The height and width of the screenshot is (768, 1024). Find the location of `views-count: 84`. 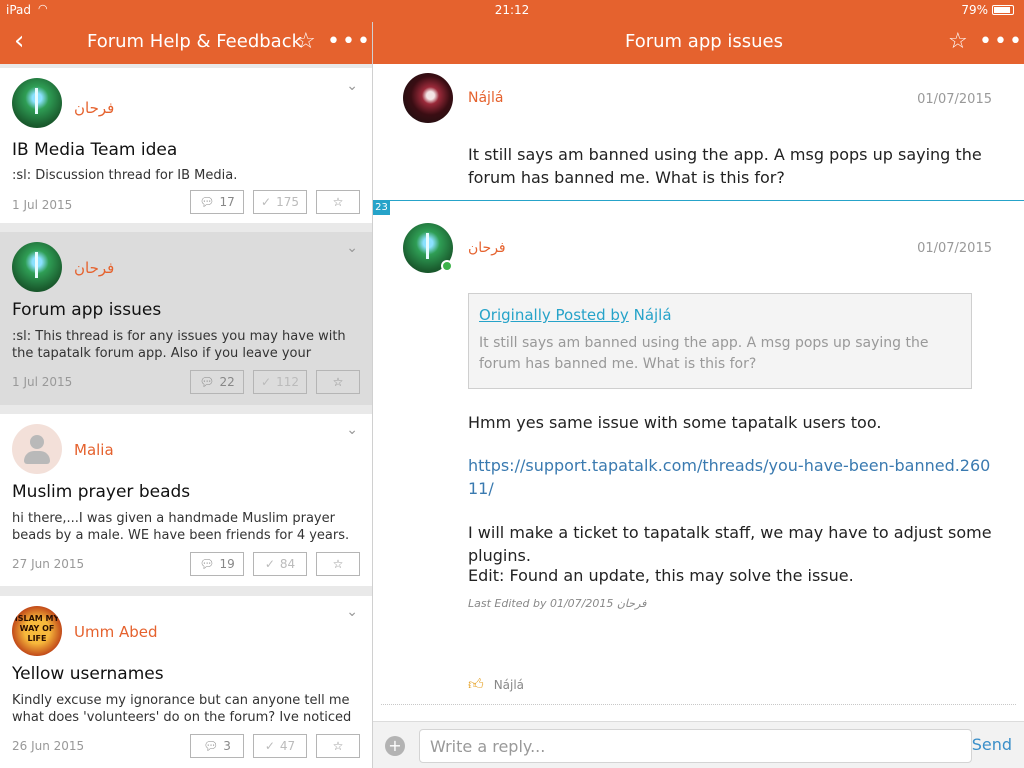

views-count: 84 is located at coordinates (287, 564).